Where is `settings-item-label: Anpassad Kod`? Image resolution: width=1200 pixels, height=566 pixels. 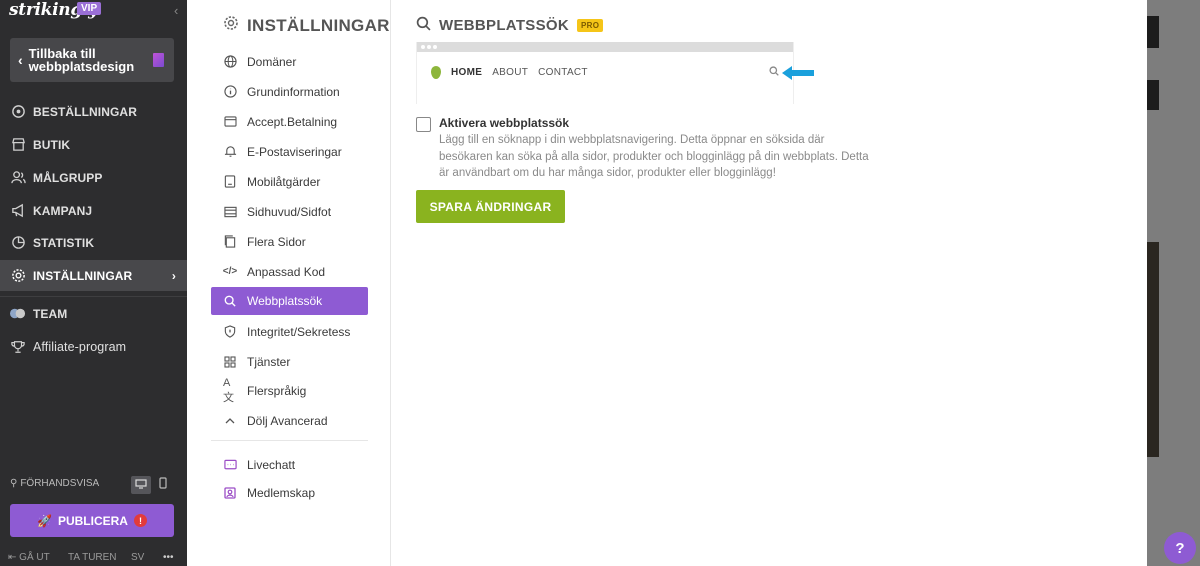
settings-item-label: Anpassad Kod is located at coordinates (286, 271).